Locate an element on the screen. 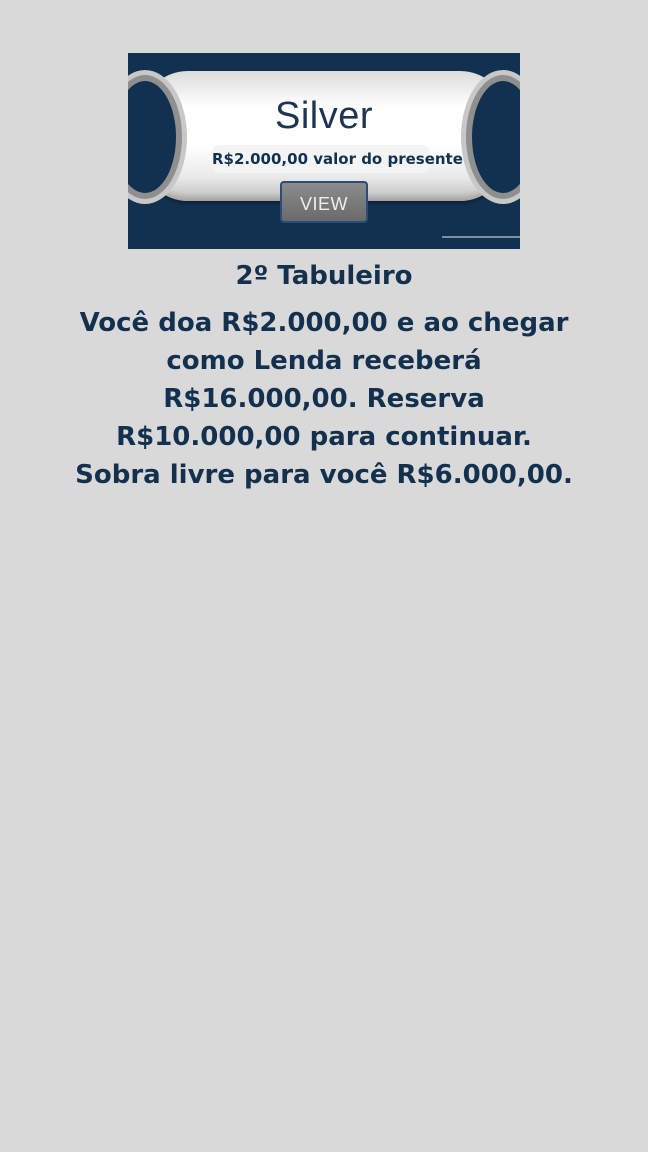 This screenshot has width=648, height=1152. card-divider is located at coordinates (481, 237).